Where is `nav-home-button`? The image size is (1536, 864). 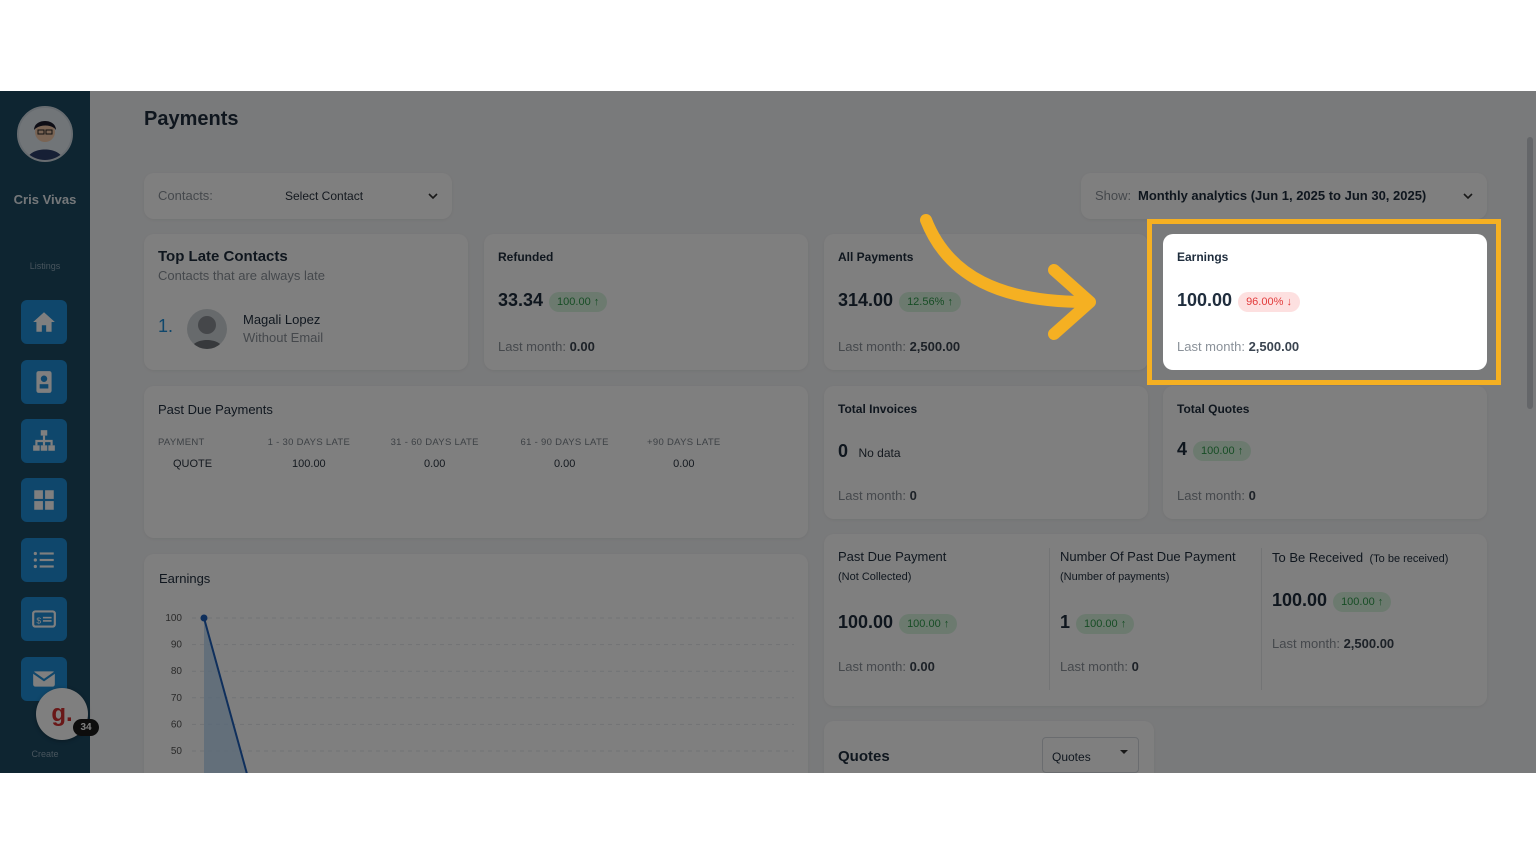 nav-home-button is located at coordinates (44, 322).